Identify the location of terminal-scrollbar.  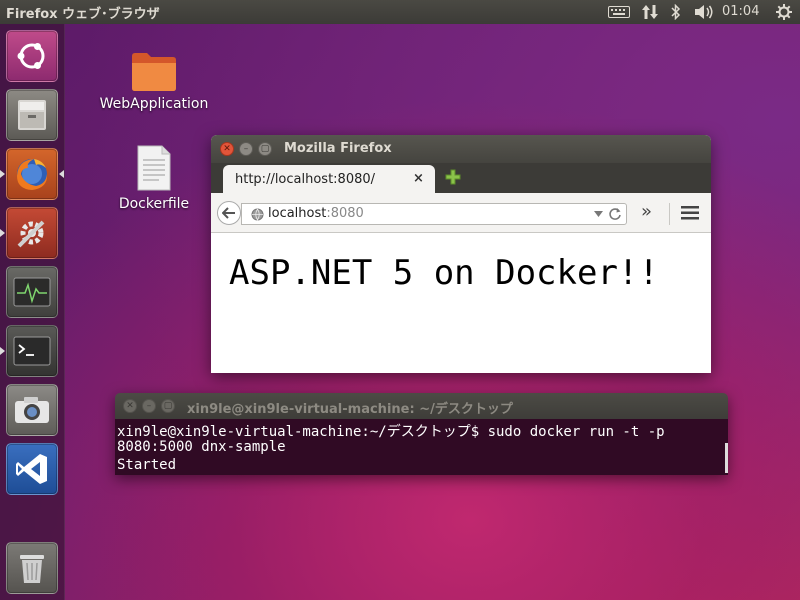
(726, 458).